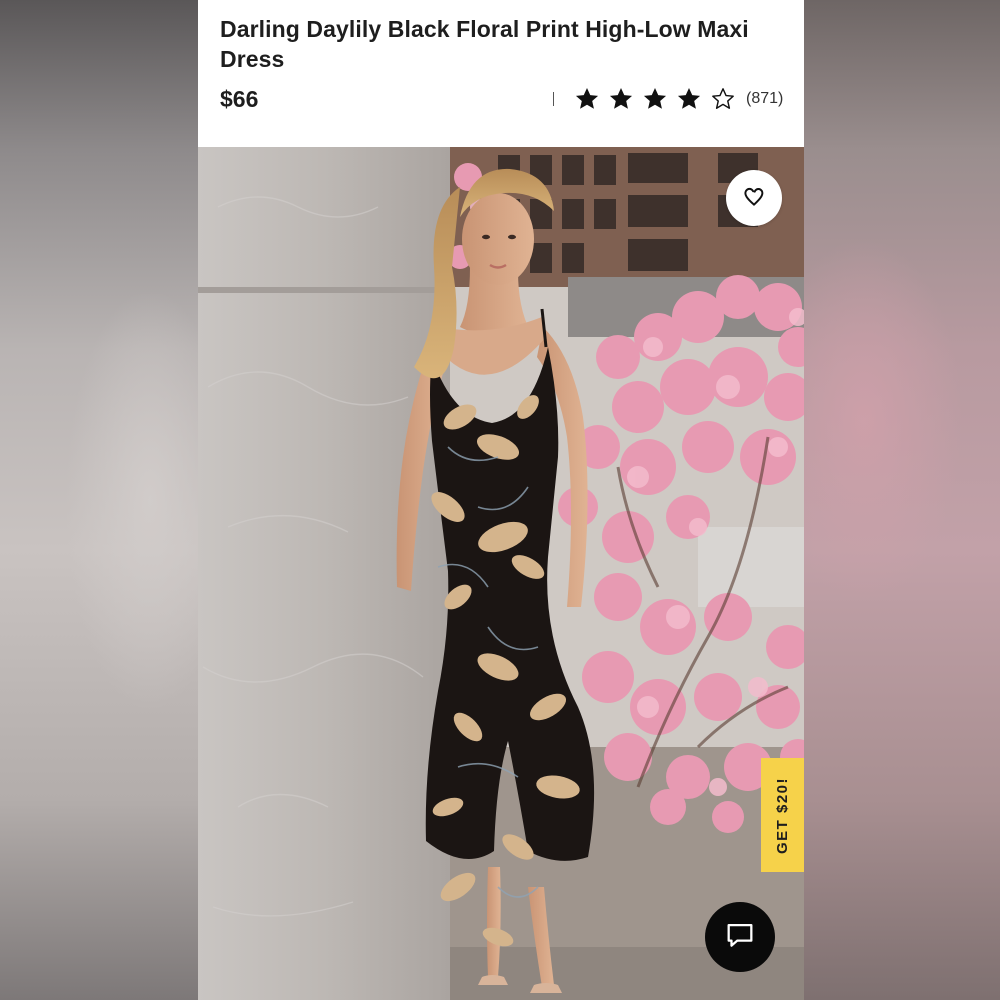  I want to click on favorite-button, so click(754, 198).